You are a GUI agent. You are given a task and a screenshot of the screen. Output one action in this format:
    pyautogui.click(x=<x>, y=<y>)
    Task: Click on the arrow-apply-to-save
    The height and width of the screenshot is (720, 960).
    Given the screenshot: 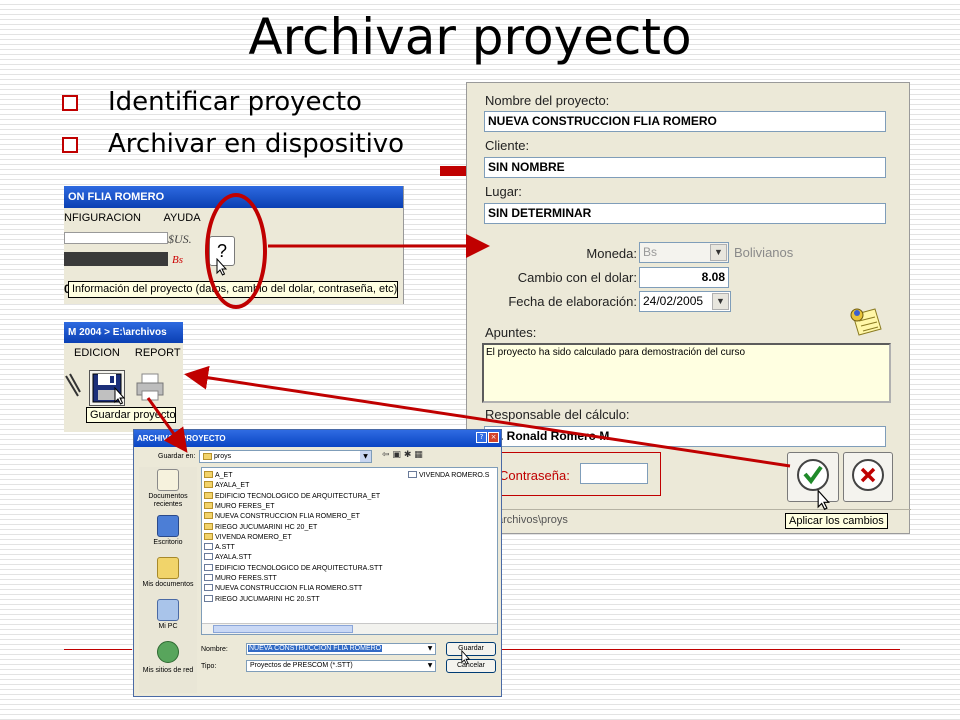 What is the action you would take?
    pyautogui.click(x=487, y=416)
    